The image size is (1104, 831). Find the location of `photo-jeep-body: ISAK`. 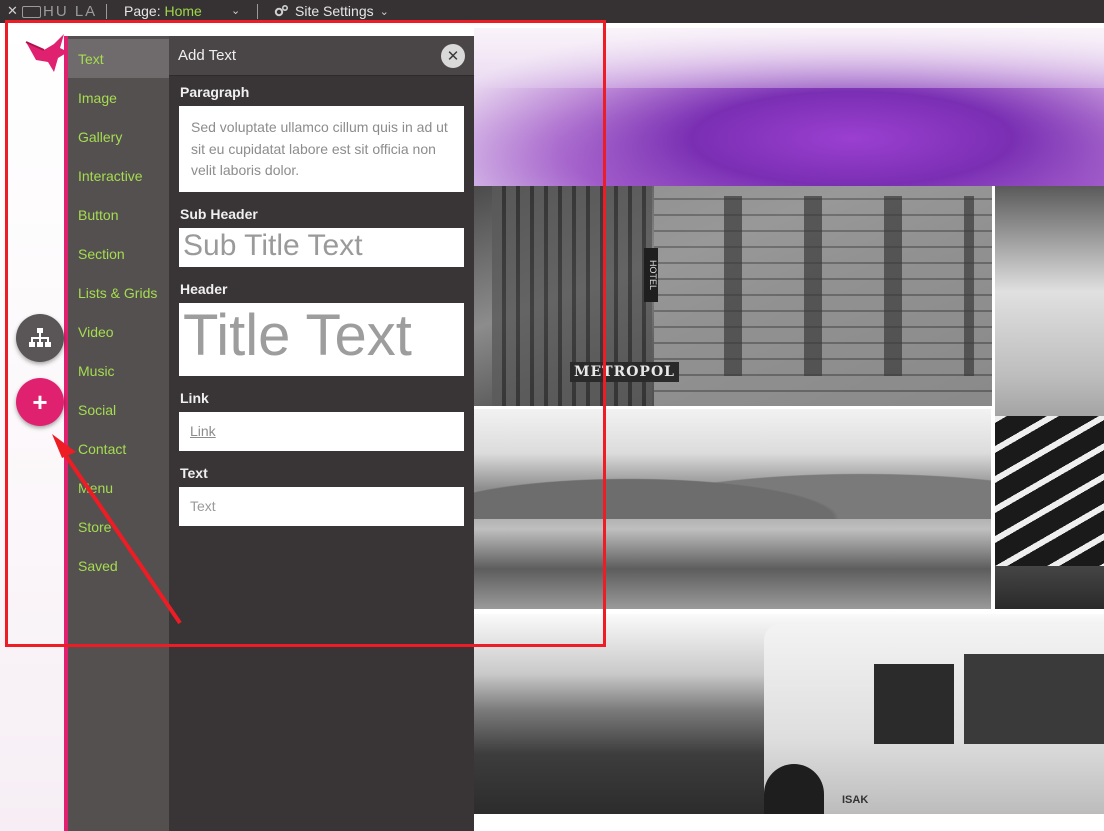

photo-jeep-body: ISAK is located at coordinates (934, 719).